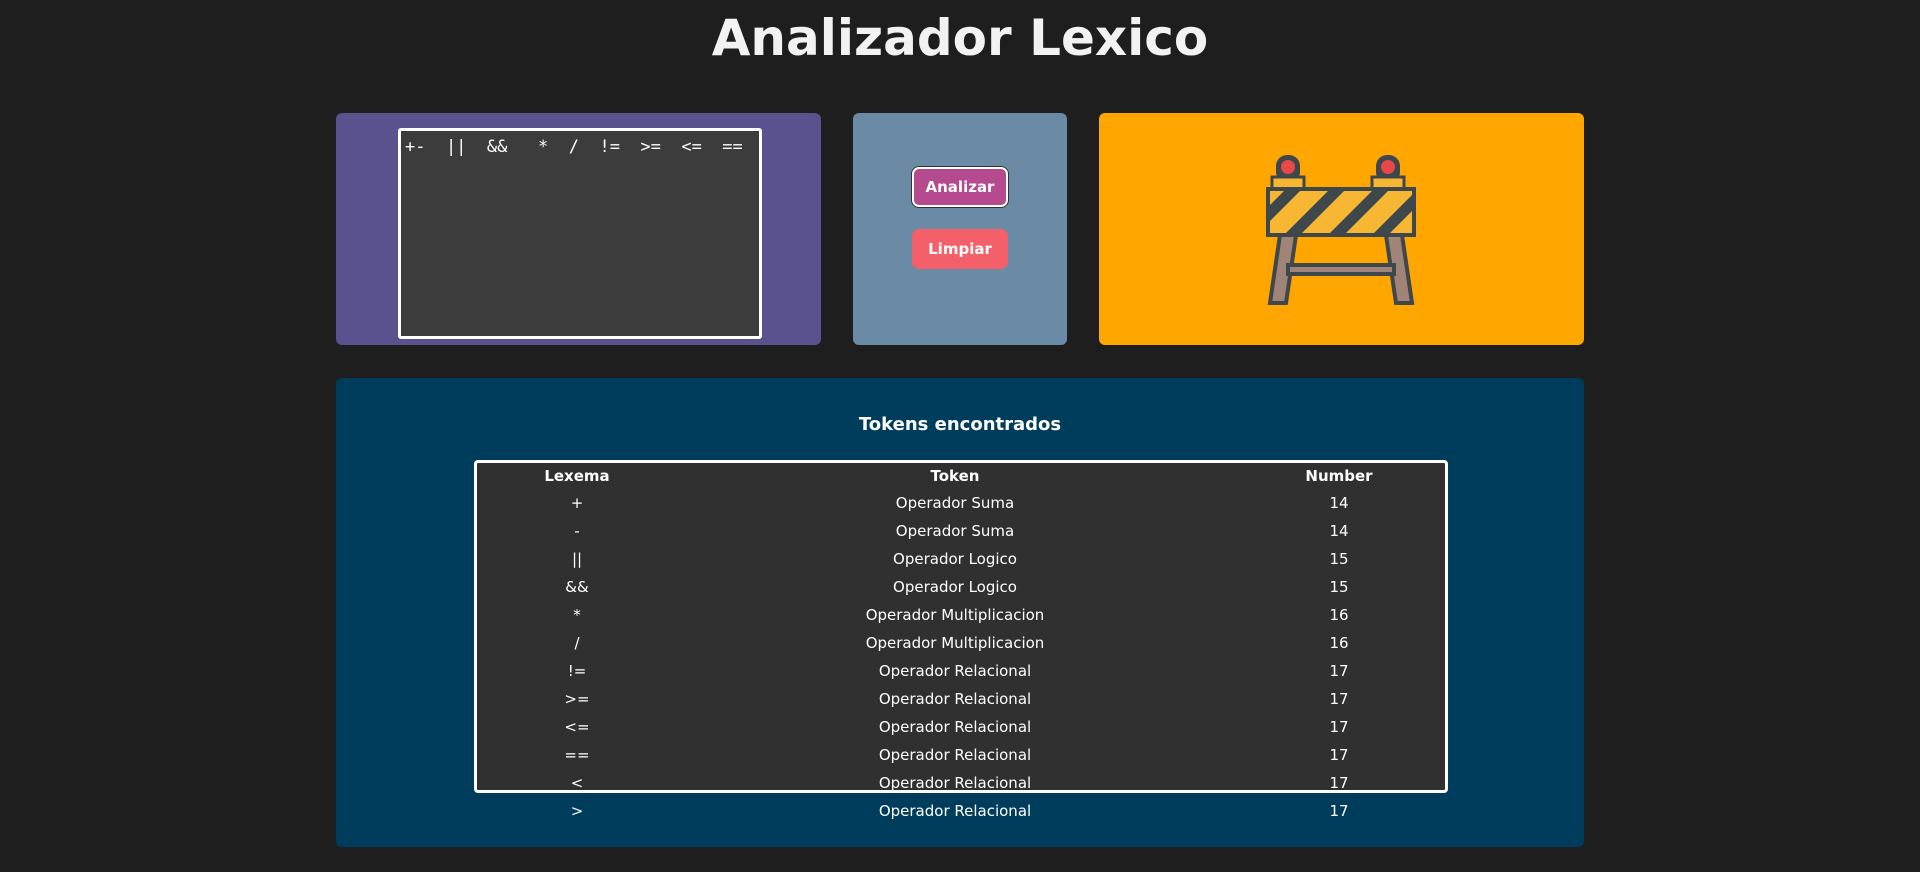 This screenshot has height=872, width=1920. Describe the element at coordinates (577, 503) in the screenshot. I see `cell-lexema: +` at that location.